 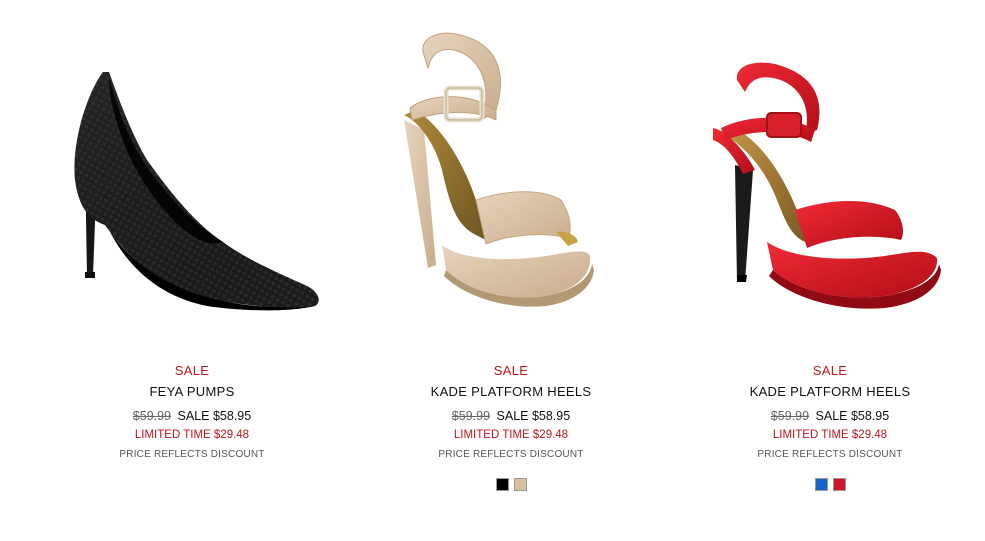 What do you see at coordinates (839, 484) in the screenshot?
I see `color-swatch-red` at bounding box center [839, 484].